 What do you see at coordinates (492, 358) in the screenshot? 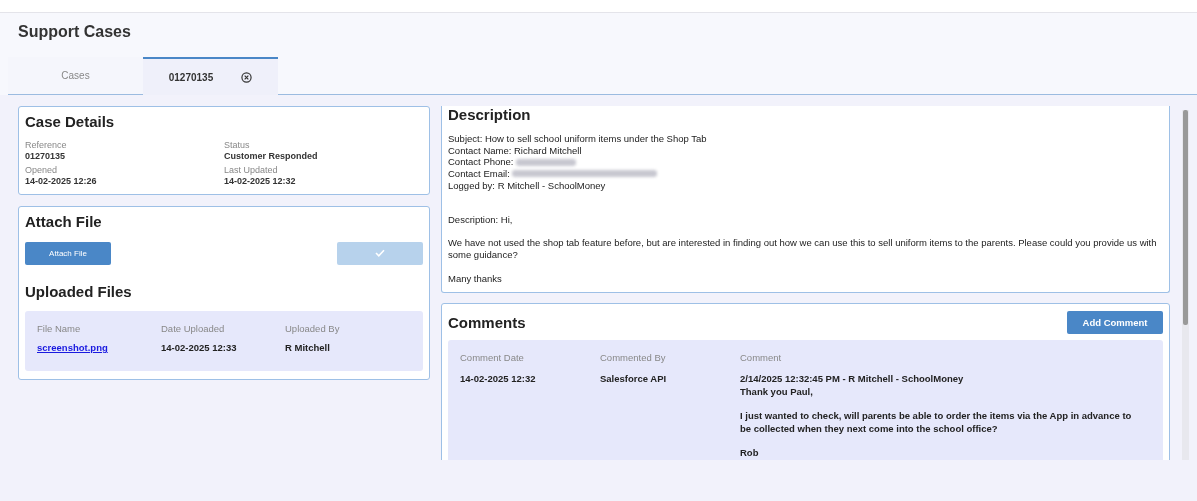
I see `column-header: Comment Date` at bounding box center [492, 358].